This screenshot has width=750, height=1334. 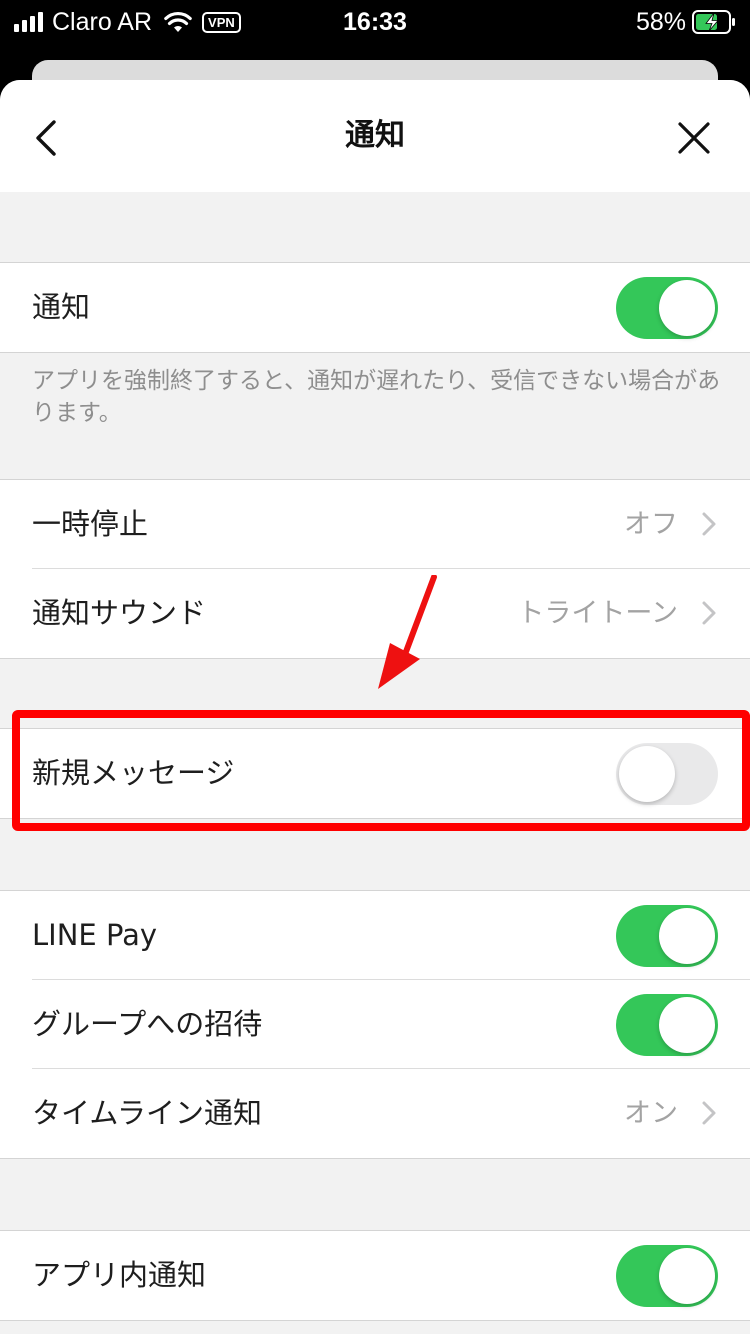 What do you see at coordinates (651, 524) in the screenshot?
I see `pause-value: オフ` at bounding box center [651, 524].